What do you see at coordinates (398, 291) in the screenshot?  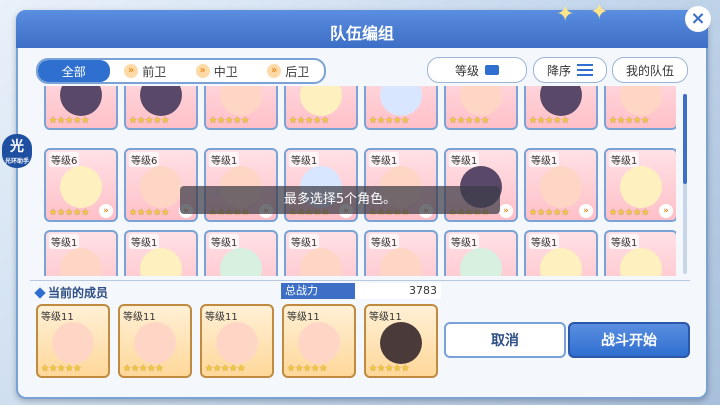 I see `total-power-value: 3783` at bounding box center [398, 291].